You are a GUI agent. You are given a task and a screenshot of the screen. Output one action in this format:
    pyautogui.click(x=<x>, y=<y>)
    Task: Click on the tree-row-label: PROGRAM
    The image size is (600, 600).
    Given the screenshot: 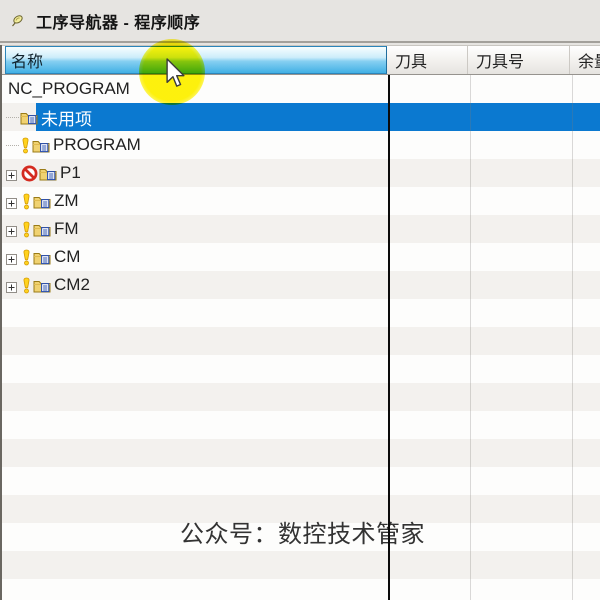 What is the action you would take?
    pyautogui.click(x=97, y=144)
    